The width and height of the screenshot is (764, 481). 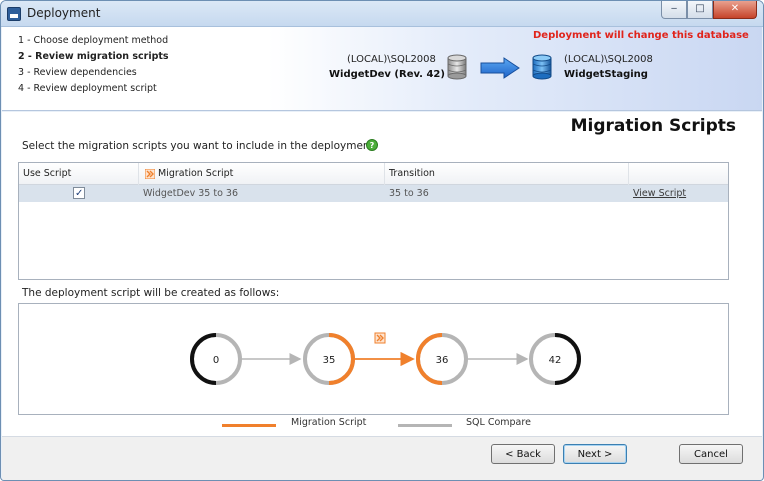 I want to click on window-controls: ‒ □ ✕, so click(x=709, y=11).